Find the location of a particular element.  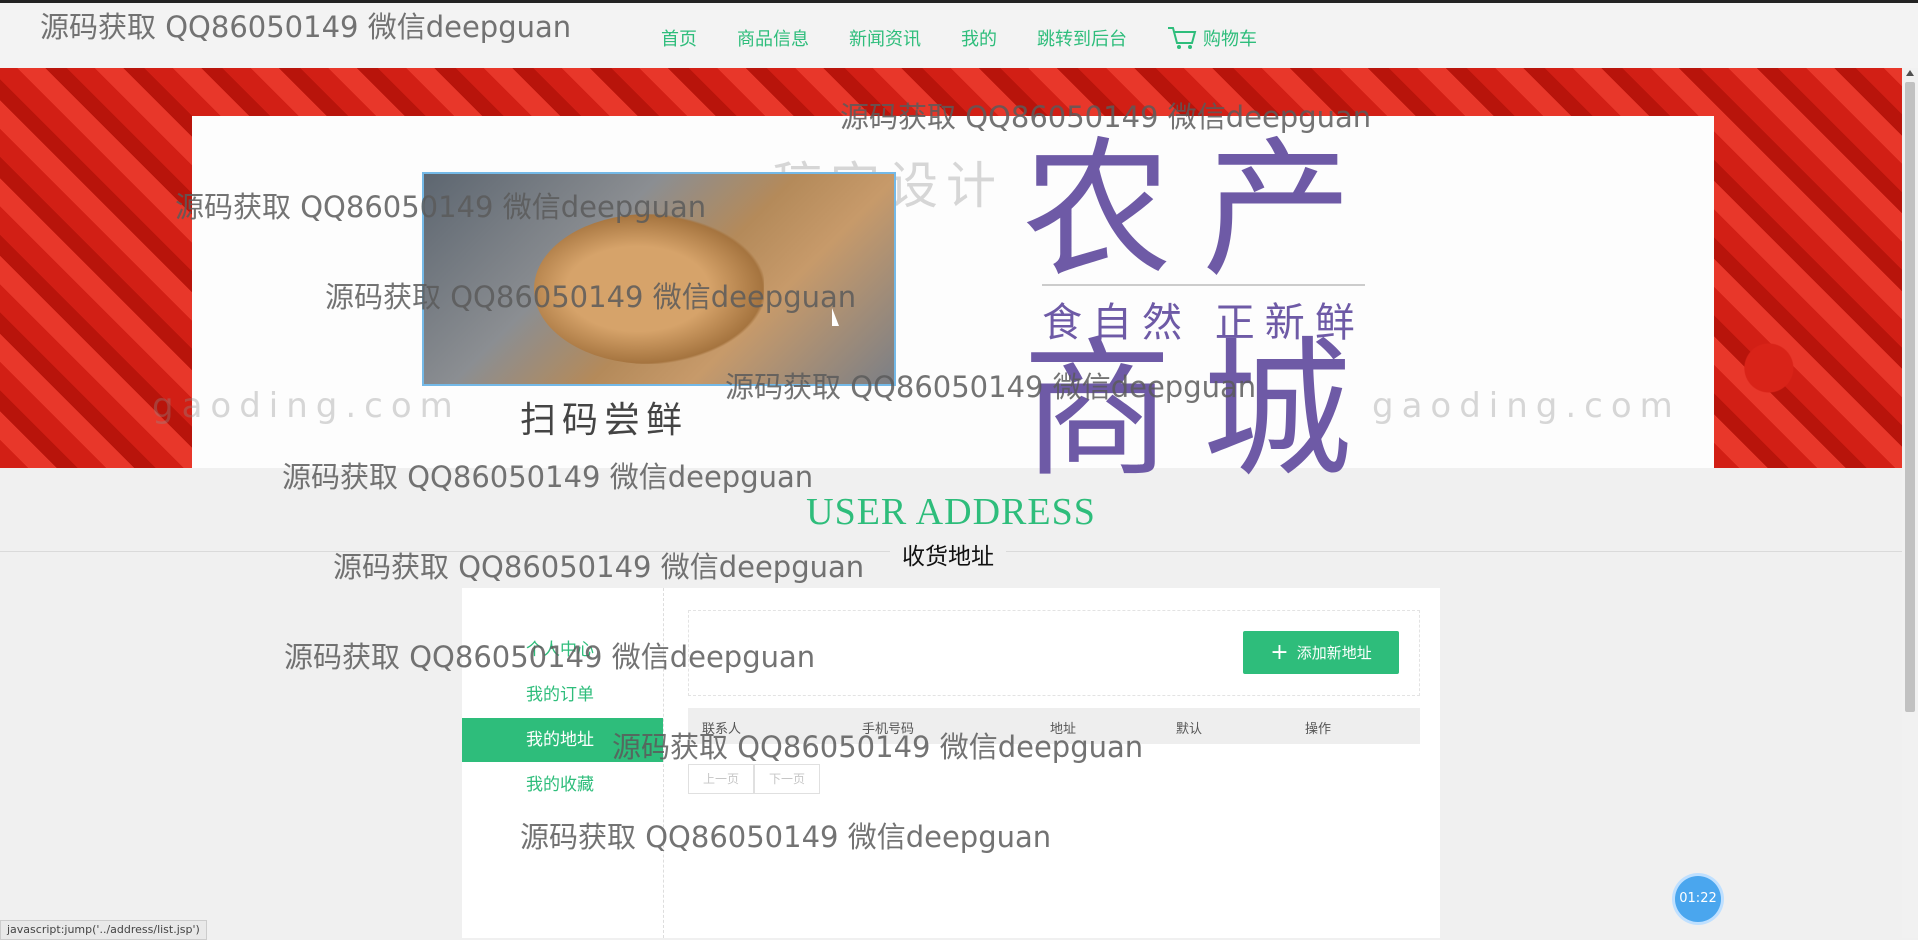

next-page-button: 下一页 is located at coordinates (787, 779).